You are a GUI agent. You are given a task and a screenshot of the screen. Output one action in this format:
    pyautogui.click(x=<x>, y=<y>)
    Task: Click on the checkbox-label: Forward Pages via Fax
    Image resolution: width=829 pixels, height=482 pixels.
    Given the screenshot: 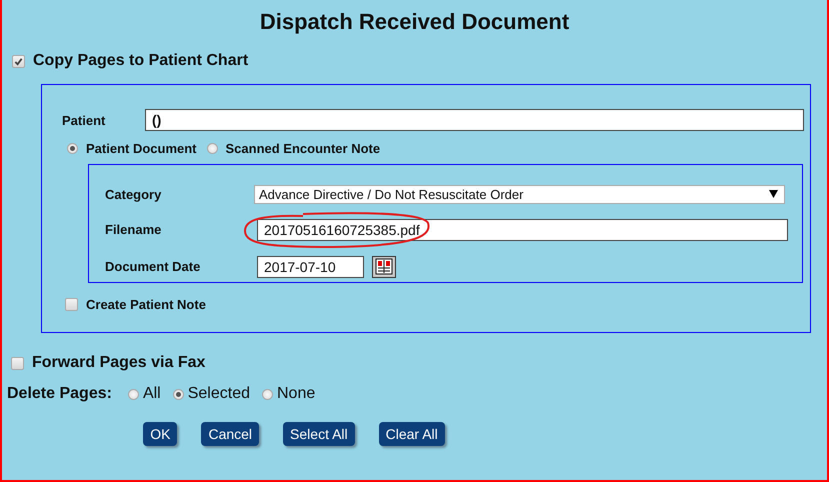 What is the action you would take?
    pyautogui.click(x=119, y=363)
    